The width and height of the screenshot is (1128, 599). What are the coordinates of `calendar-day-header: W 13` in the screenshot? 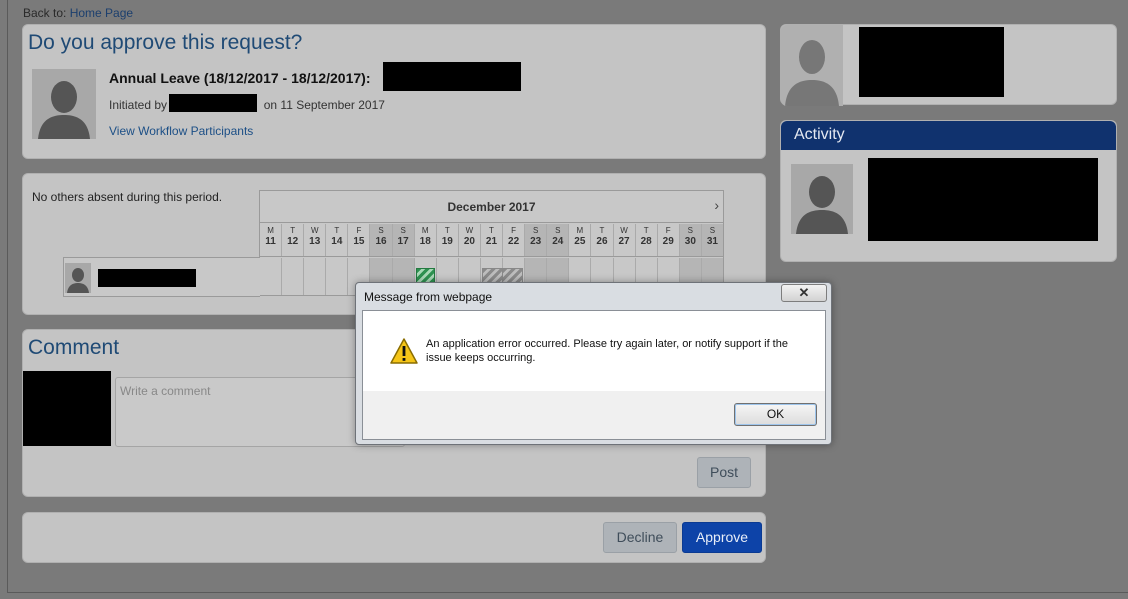 It's located at (315, 240).